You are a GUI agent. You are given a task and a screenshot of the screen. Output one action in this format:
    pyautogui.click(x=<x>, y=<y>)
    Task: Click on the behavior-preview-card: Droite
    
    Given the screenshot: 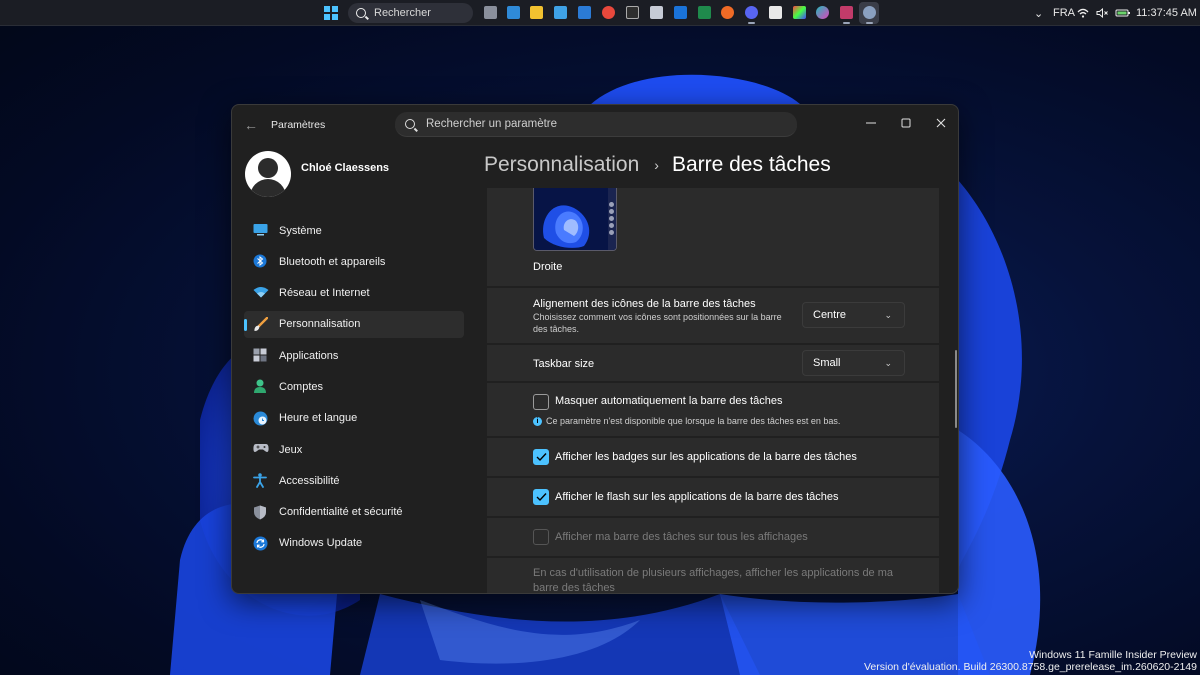 What is the action you would take?
    pyautogui.click(x=713, y=237)
    